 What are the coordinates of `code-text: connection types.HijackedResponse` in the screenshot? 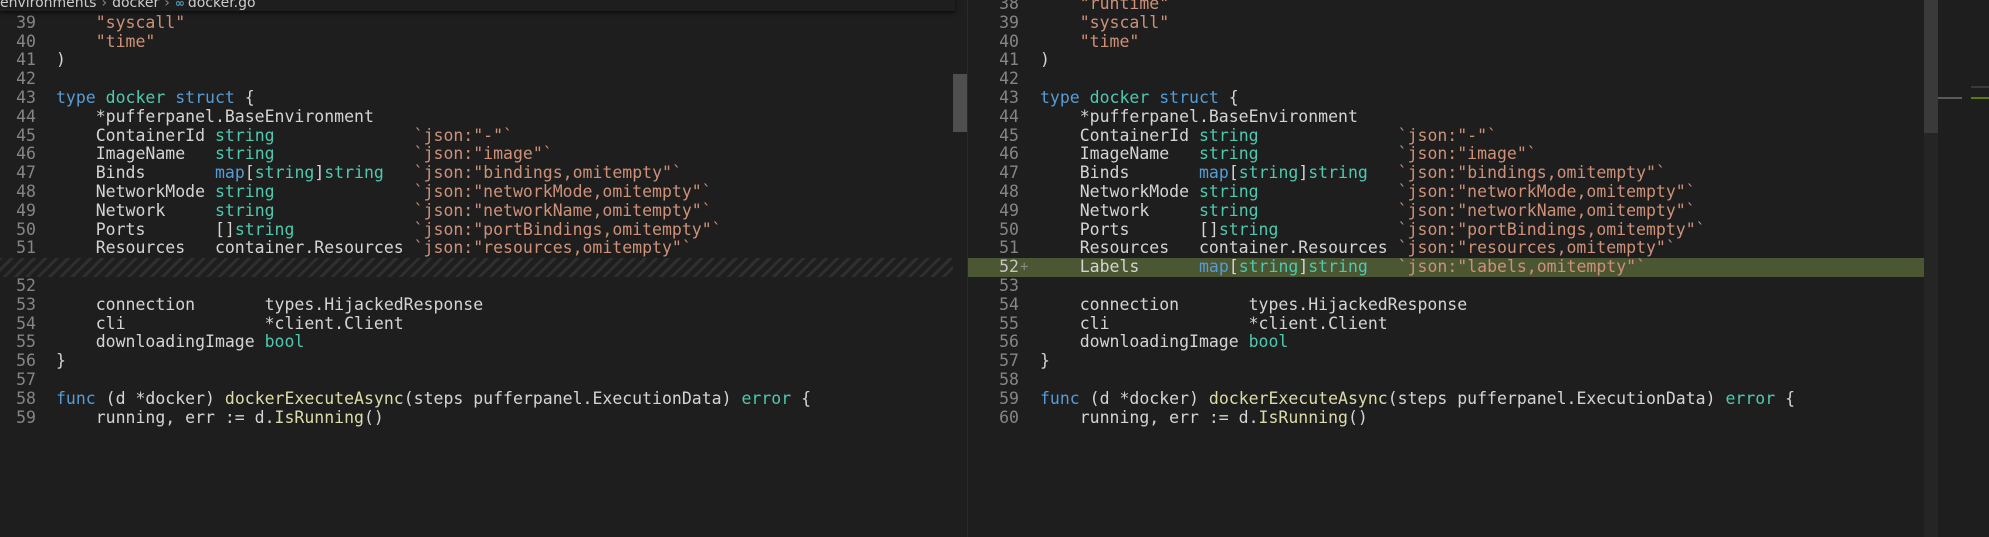 It's located at (1253, 305).